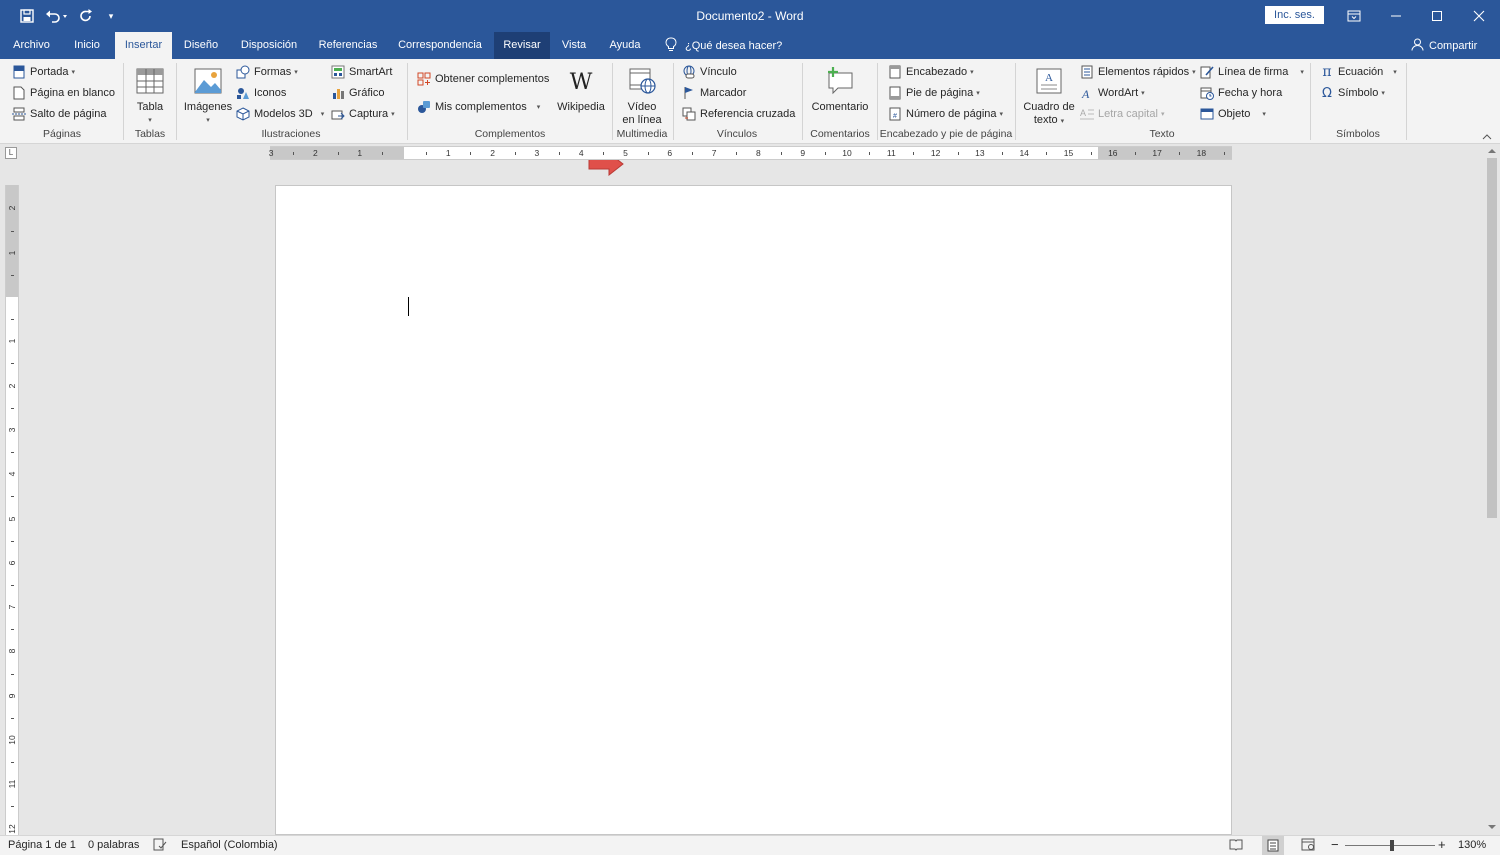 The height and width of the screenshot is (855, 1500). What do you see at coordinates (522, 45) in the screenshot?
I see `tab-revisar: Revisar` at bounding box center [522, 45].